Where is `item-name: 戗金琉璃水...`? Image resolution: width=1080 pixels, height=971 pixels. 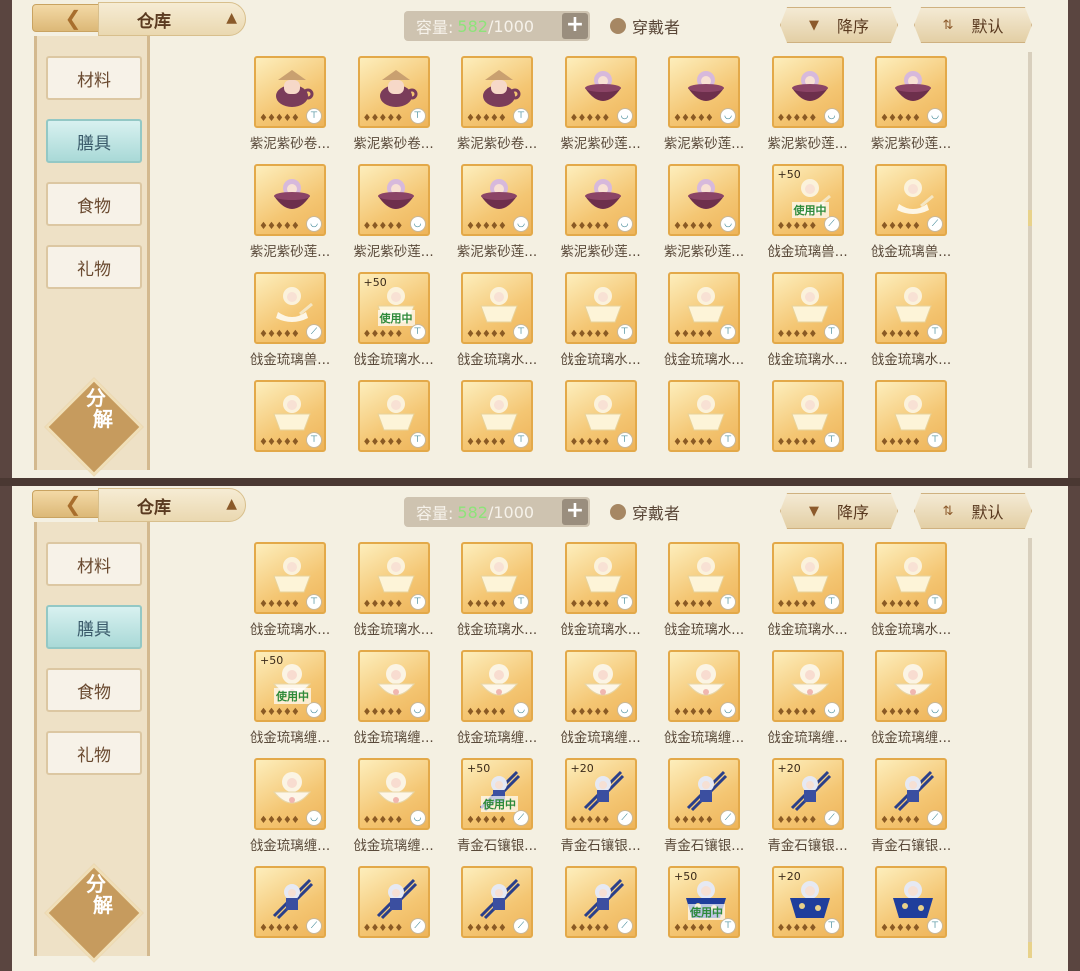 item-name: 戗金琉璃水... is located at coordinates (807, 630).